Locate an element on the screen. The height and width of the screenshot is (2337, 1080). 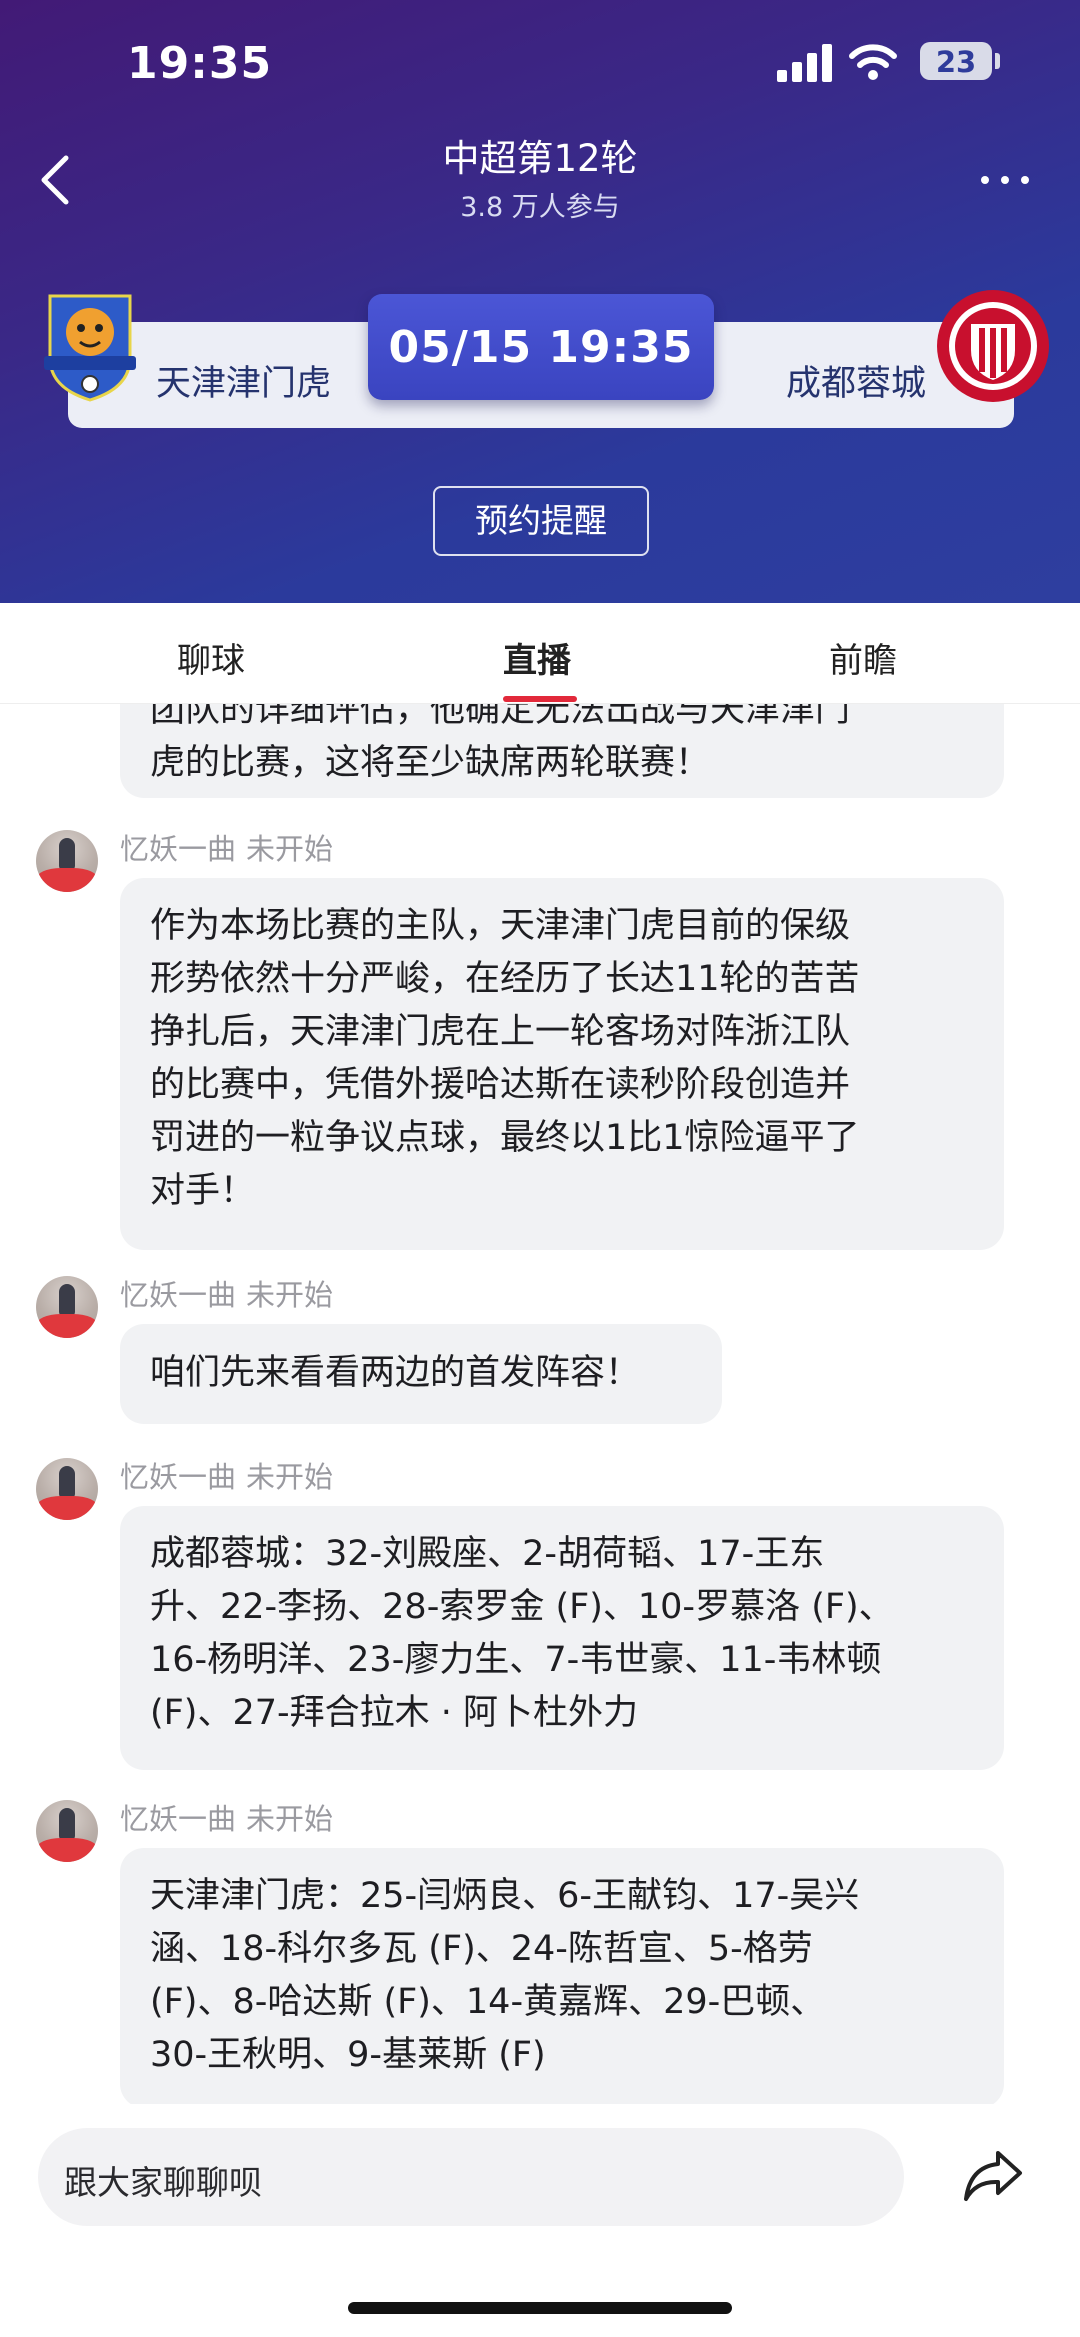
message-line: 罚进的一粒争议点球，最终以1比1惊险逼平了 is located at coordinates (505, 1138).